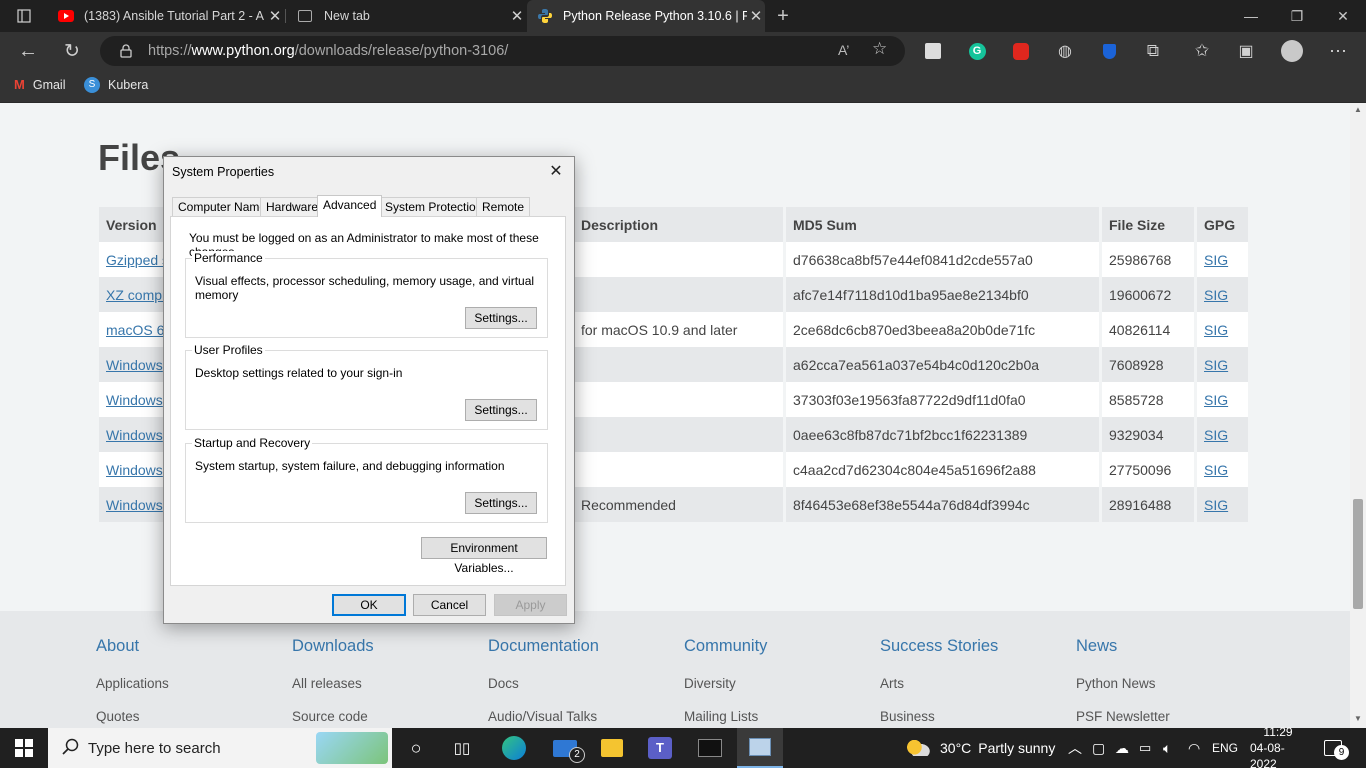 The image size is (1366, 768). Describe the element at coordinates (28, 51) in the screenshot. I see `back-icon: ←` at that location.